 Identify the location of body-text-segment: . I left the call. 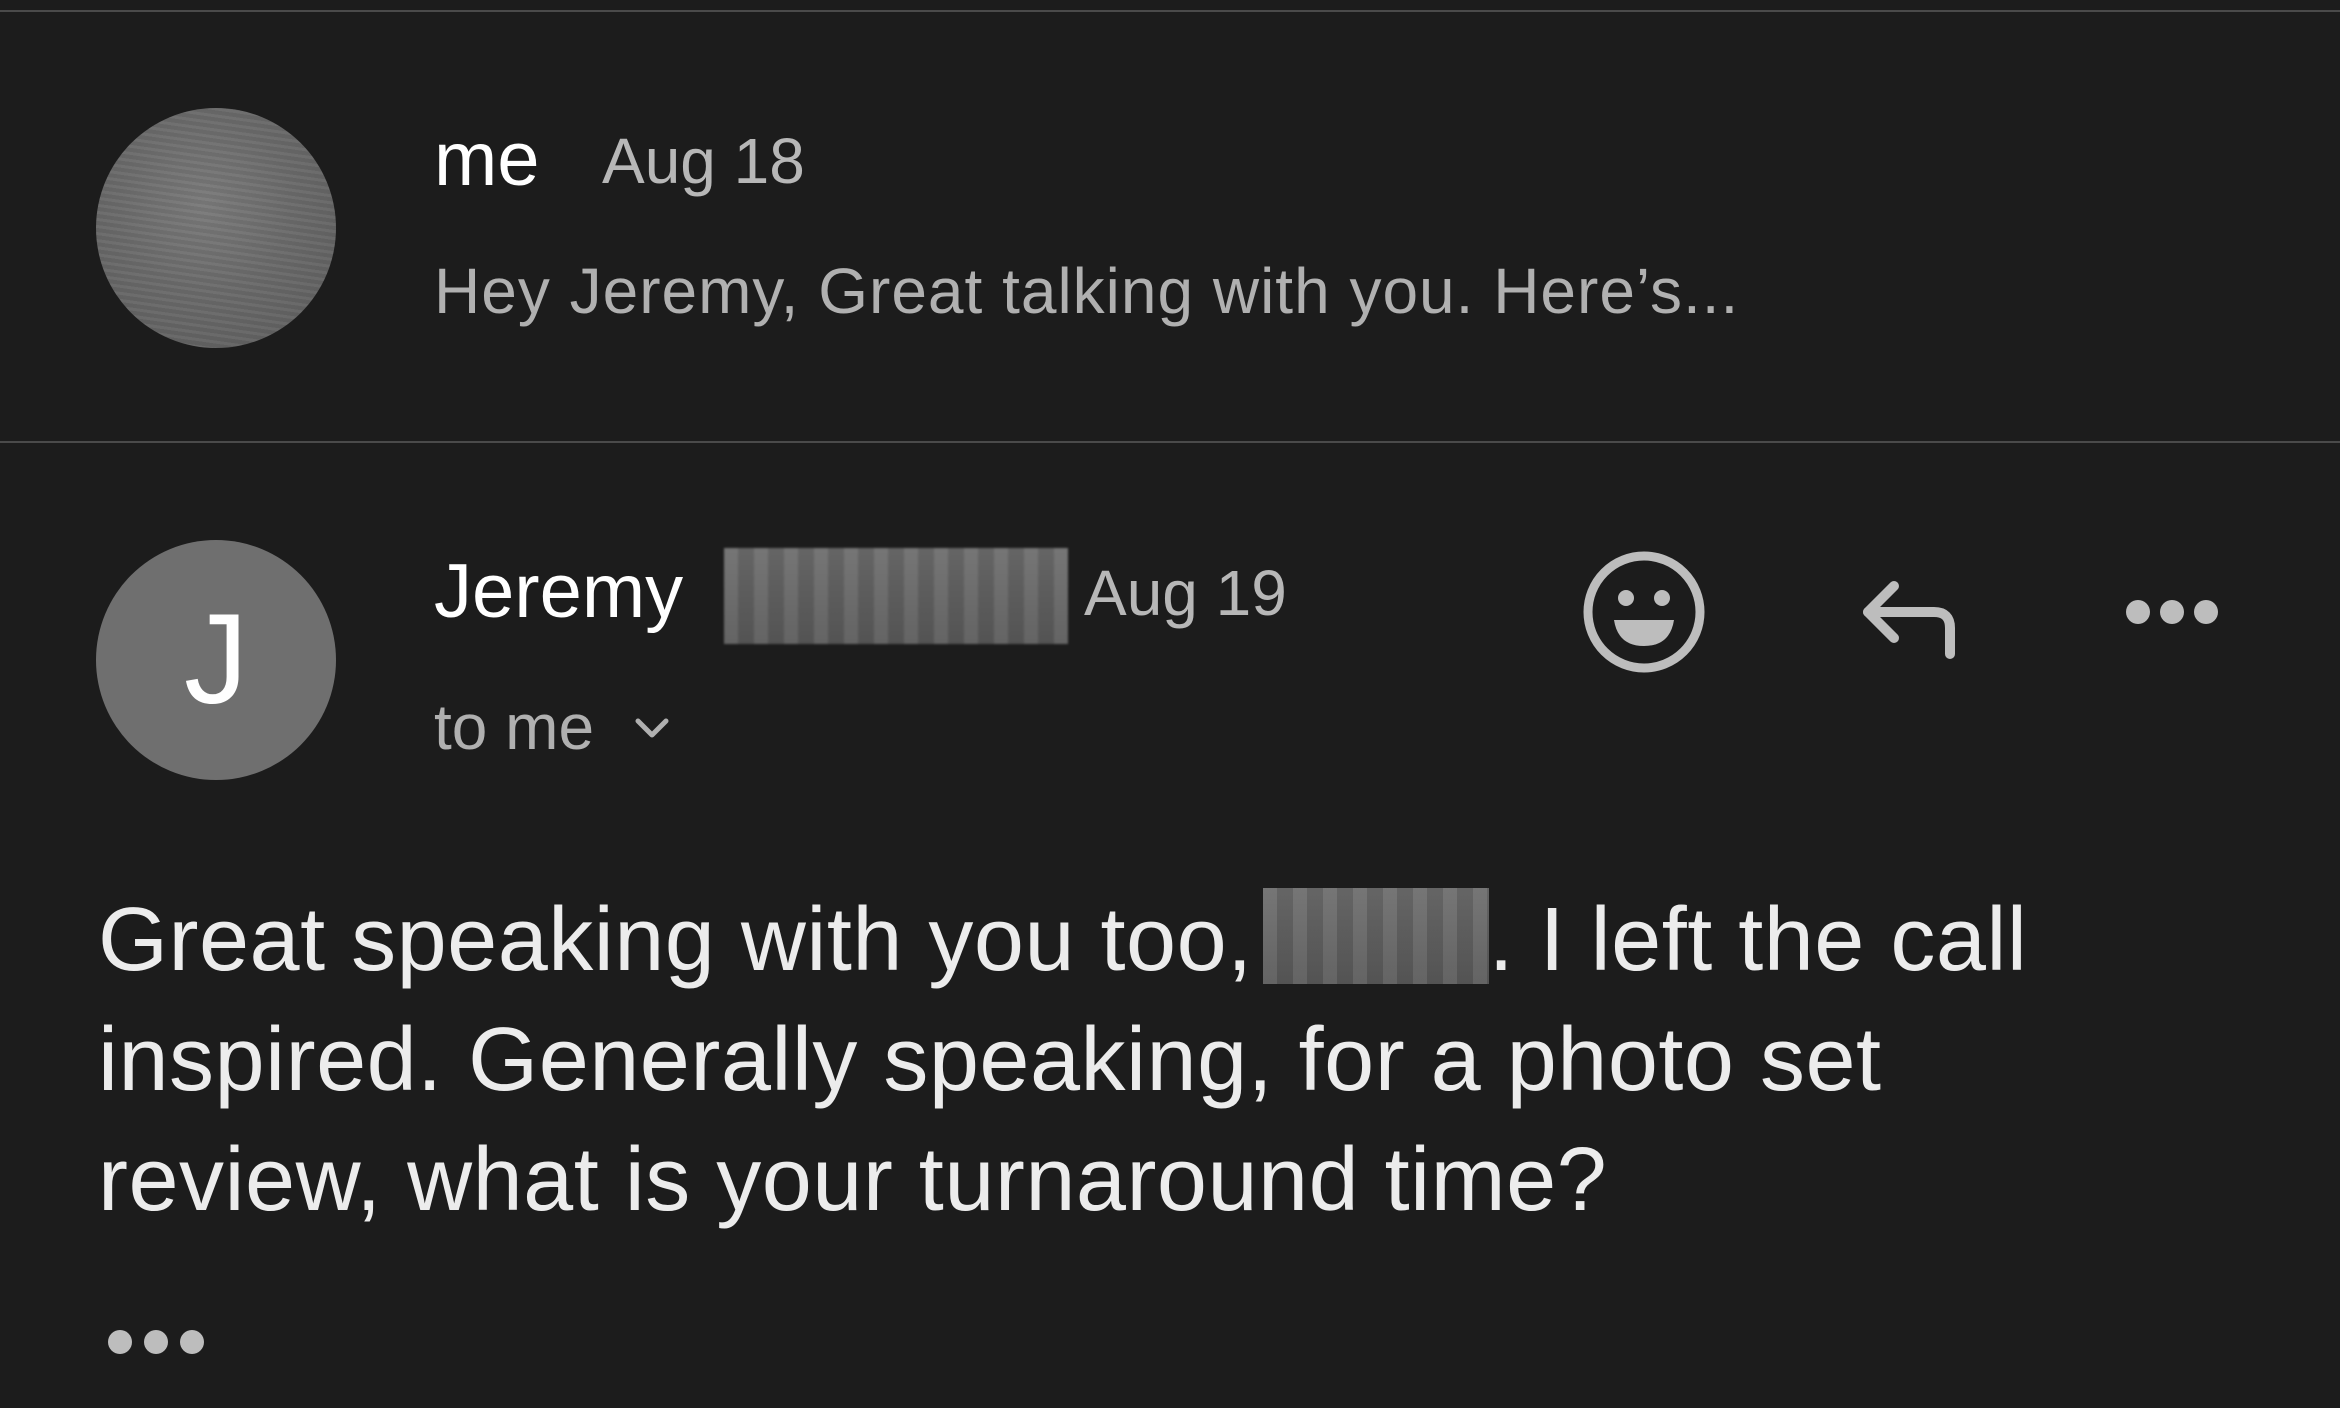
(1758, 940).